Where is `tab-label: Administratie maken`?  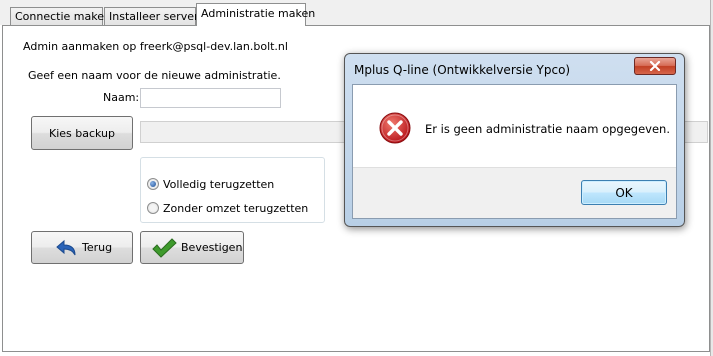 tab-label: Administratie maken is located at coordinates (258, 13).